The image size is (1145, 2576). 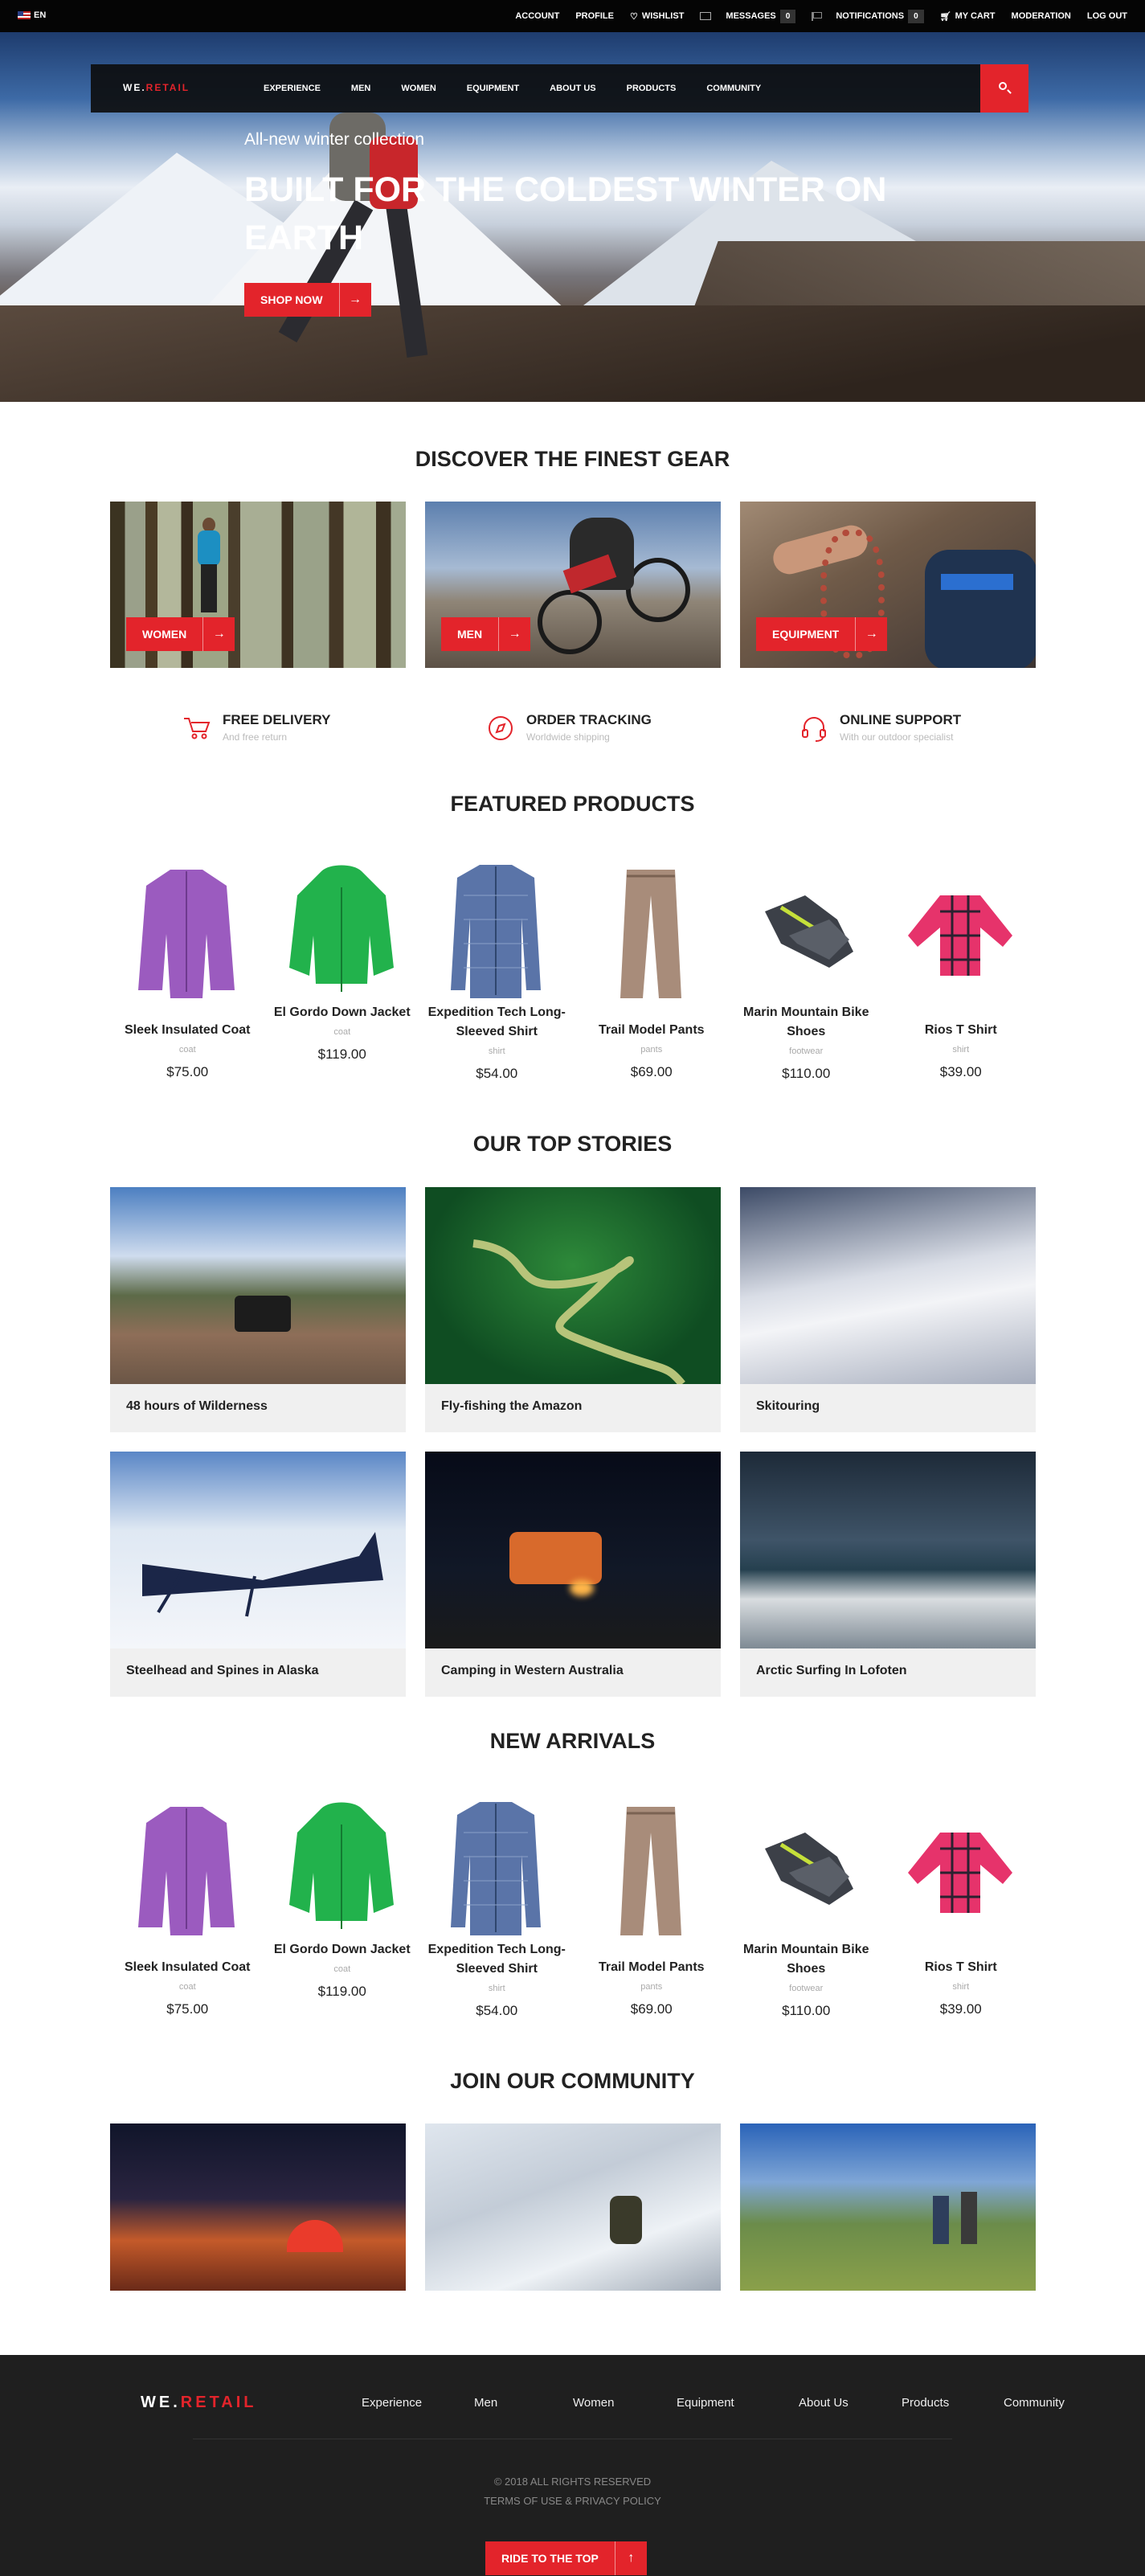 I want to click on women-category-button: WOMEN →, so click(x=180, y=634).